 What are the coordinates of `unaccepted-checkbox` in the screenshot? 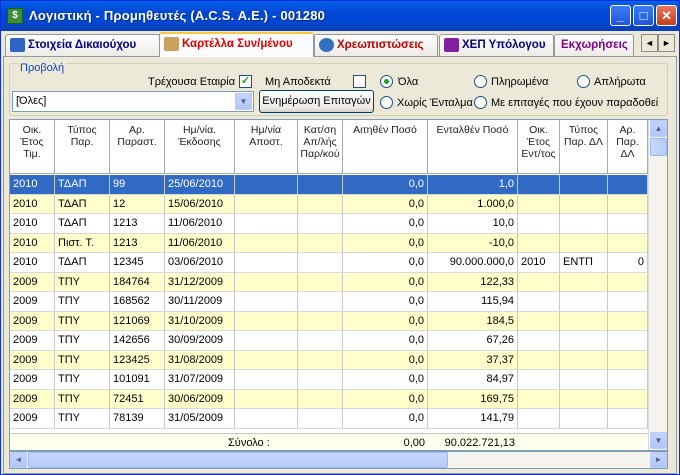 It's located at (359, 81).